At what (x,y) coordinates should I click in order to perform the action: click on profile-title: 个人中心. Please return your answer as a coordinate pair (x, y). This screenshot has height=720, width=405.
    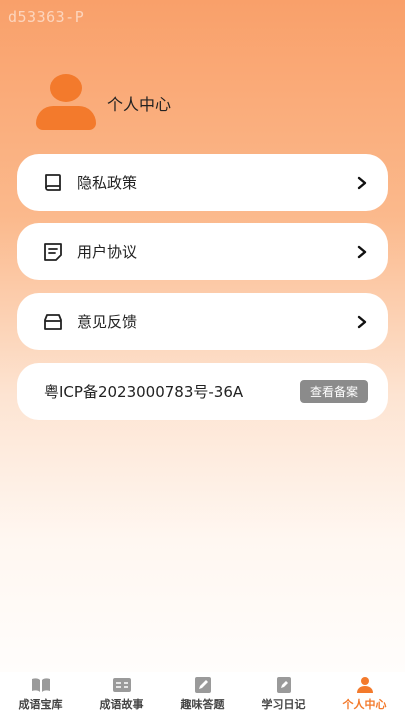
    Looking at the image, I should click on (139, 104).